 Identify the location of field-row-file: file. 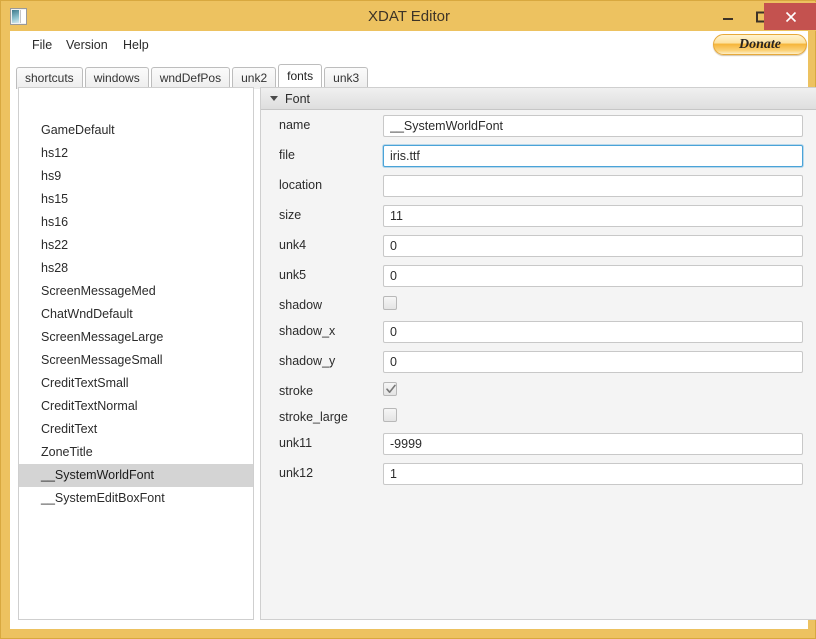
(538, 155).